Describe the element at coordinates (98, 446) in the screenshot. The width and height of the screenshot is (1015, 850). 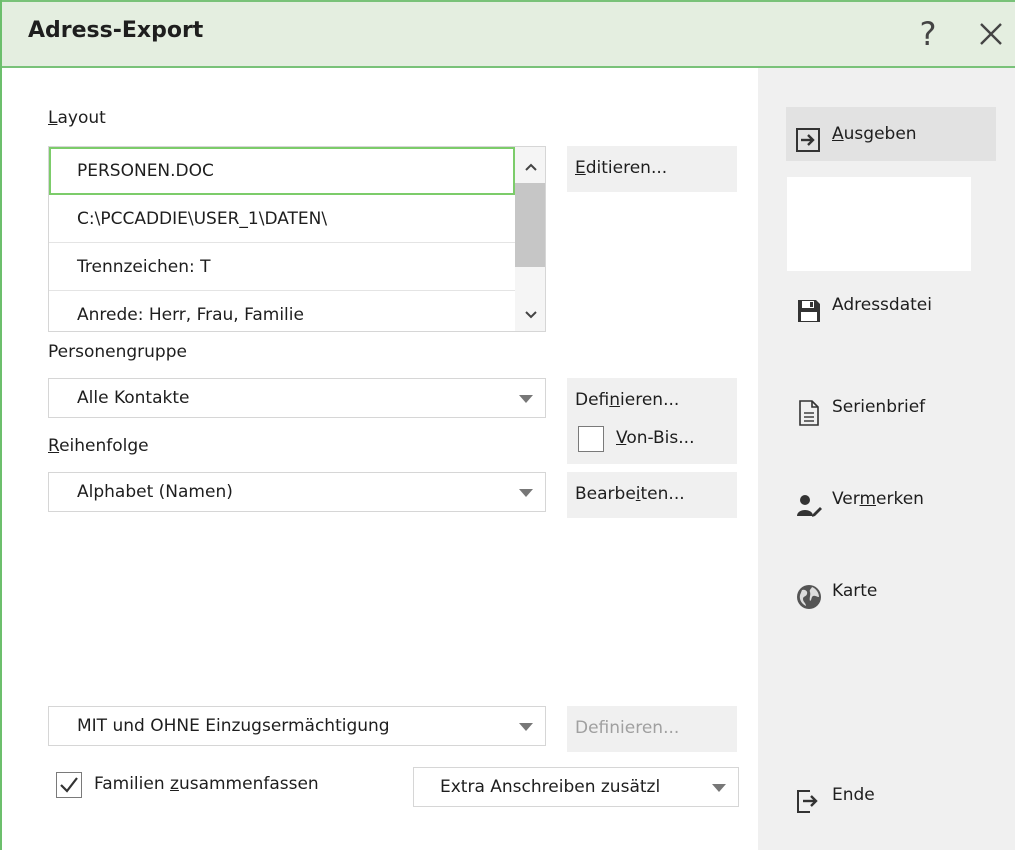
I see `reihenfolge-label: Reihenfolge` at that location.